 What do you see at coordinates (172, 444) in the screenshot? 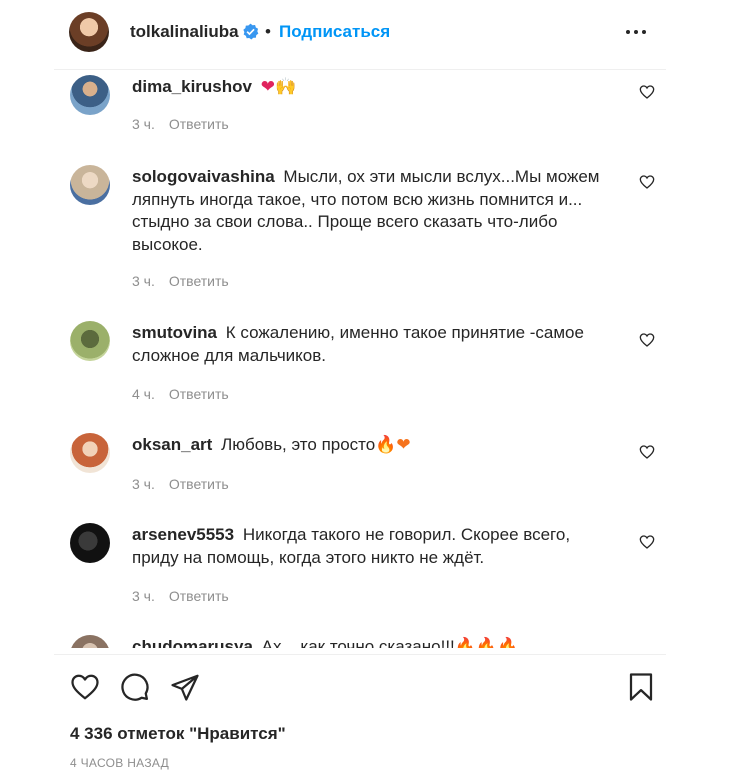
I see `comment-username: oksan_art` at bounding box center [172, 444].